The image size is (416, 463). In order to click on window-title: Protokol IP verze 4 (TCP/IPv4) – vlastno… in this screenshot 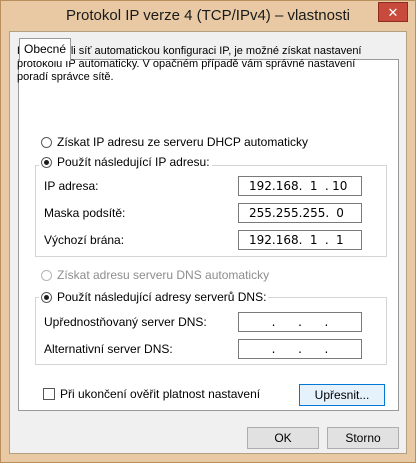, I will do `click(208, 15)`.